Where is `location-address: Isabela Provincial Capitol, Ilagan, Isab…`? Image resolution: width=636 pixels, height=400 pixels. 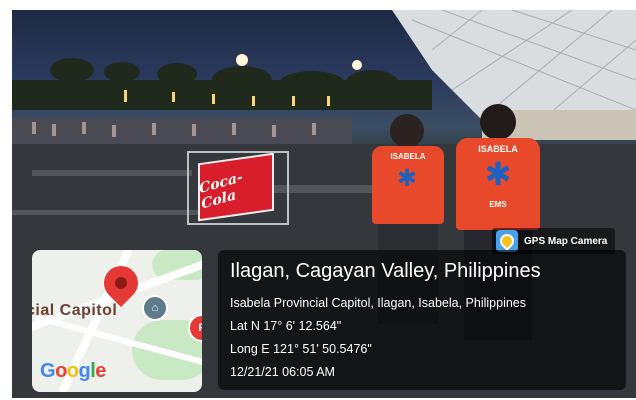 location-address: Isabela Provincial Capitol, Ilagan, Isab… is located at coordinates (378, 303).